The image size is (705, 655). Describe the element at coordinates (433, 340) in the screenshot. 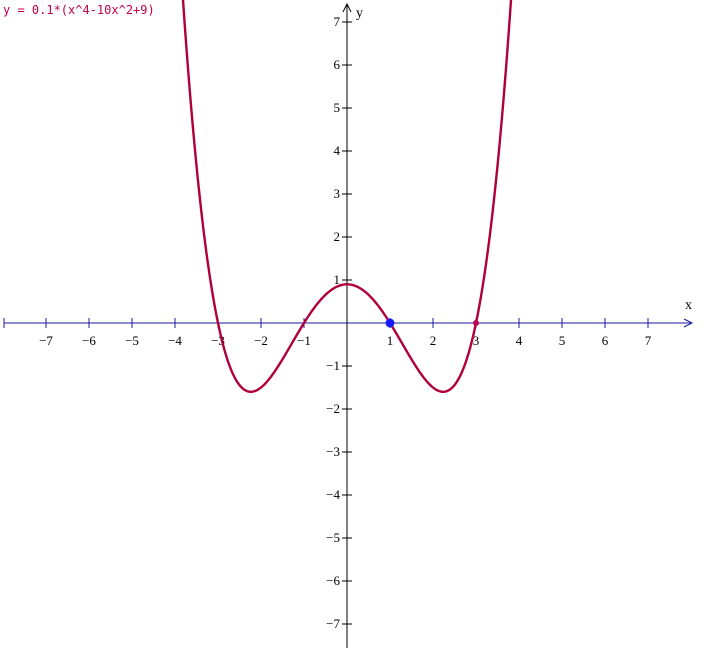

I see `x-tick-label: 2` at that location.